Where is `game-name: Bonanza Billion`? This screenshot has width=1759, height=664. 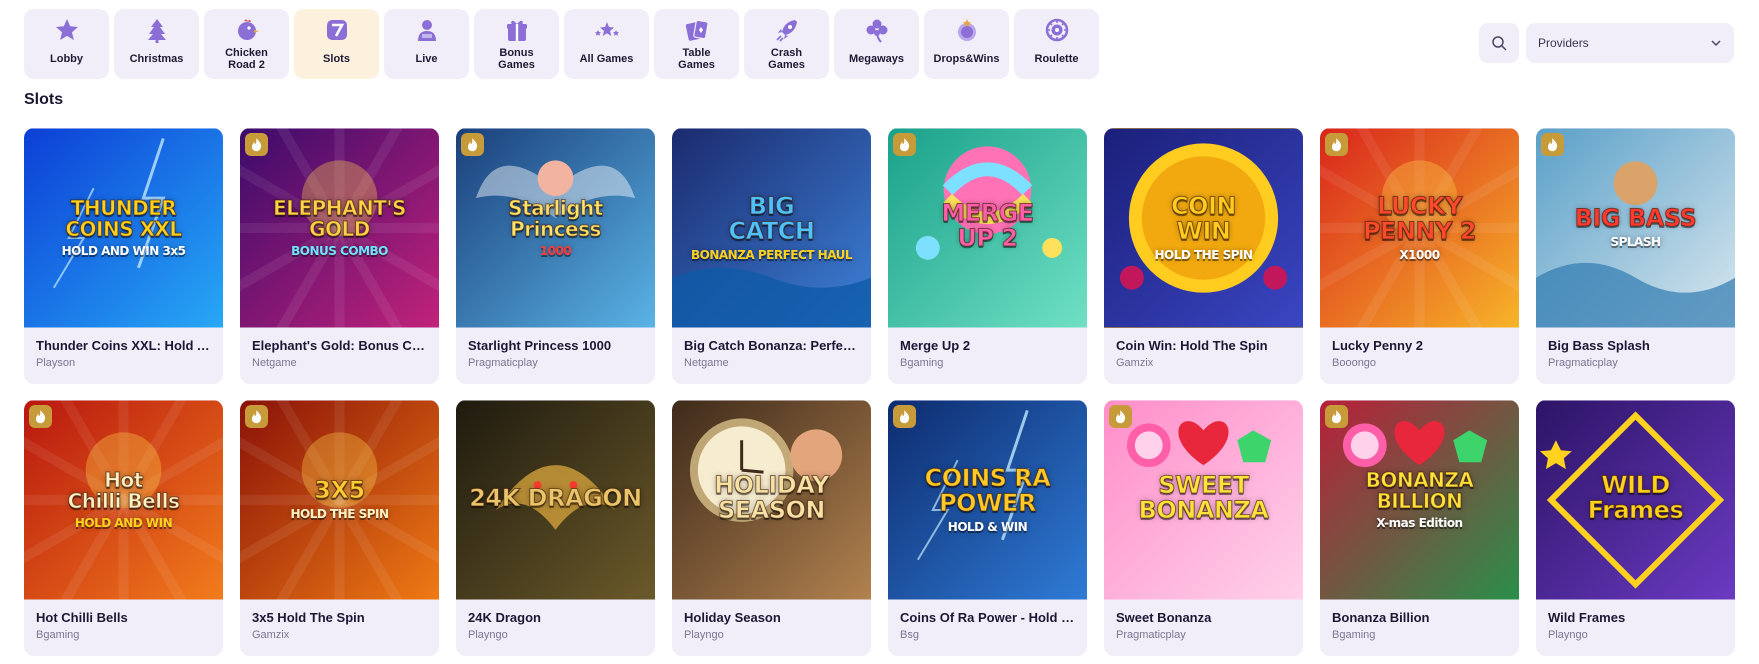
game-name: Bonanza Billion is located at coordinates (1381, 617).